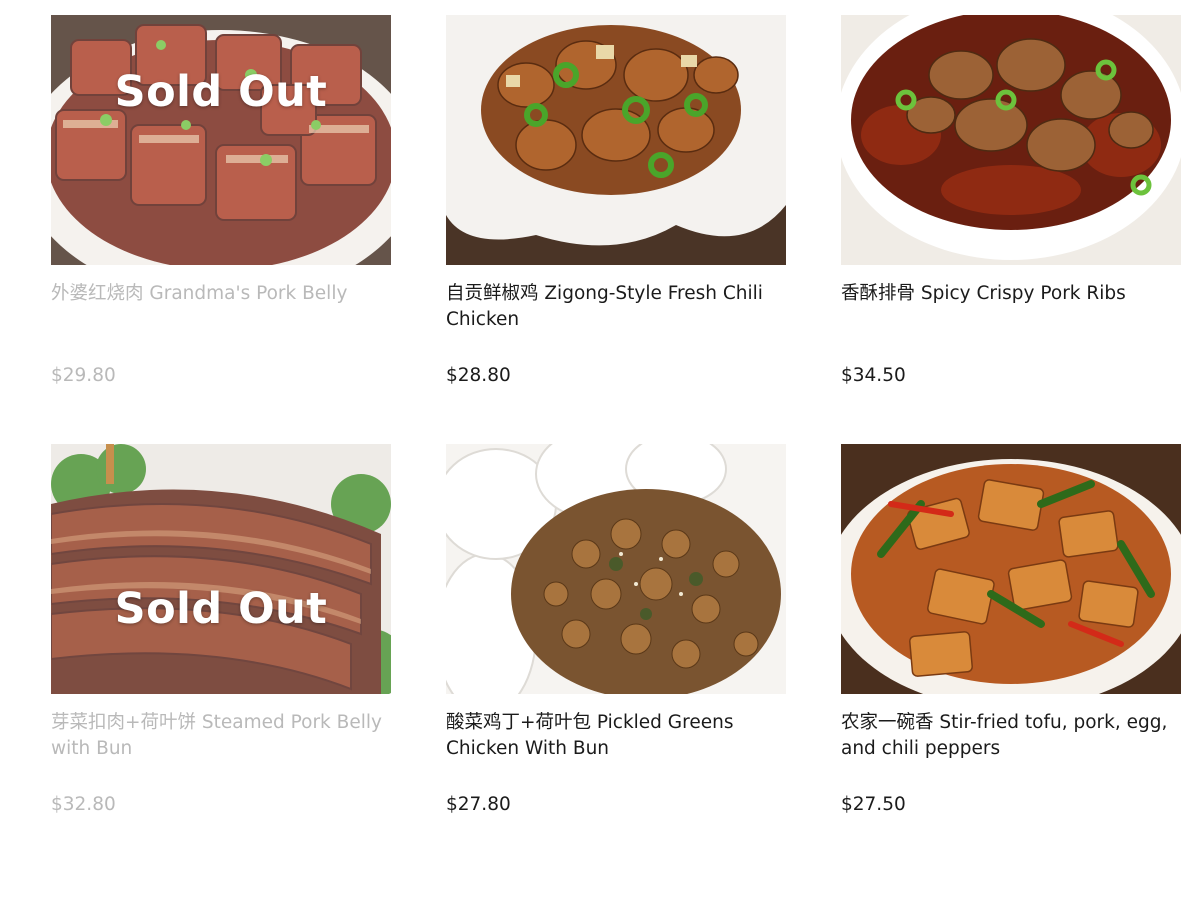 This screenshot has width=1200, height=907. What do you see at coordinates (1013, 294) in the screenshot?
I see `dish-name: 香酥排骨 Spicy Crispy Pork Ribs` at bounding box center [1013, 294].